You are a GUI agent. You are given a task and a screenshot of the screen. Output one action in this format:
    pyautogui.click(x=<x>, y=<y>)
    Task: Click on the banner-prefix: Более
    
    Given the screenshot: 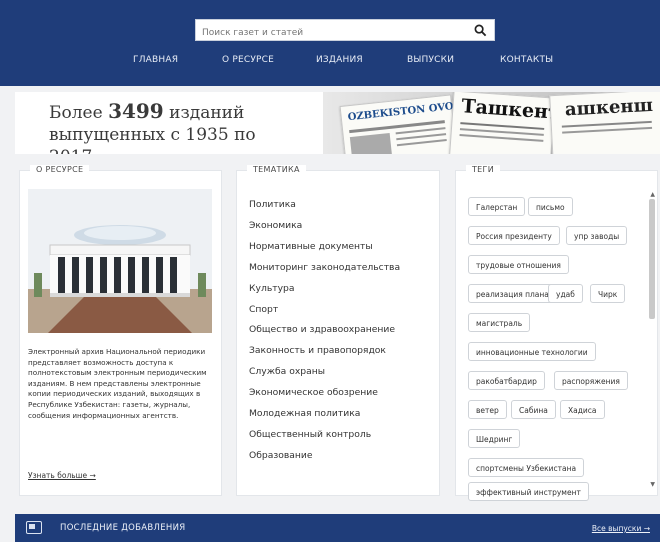 What is the action you would take?
    pyautogui.click(x=79, y=113)
    